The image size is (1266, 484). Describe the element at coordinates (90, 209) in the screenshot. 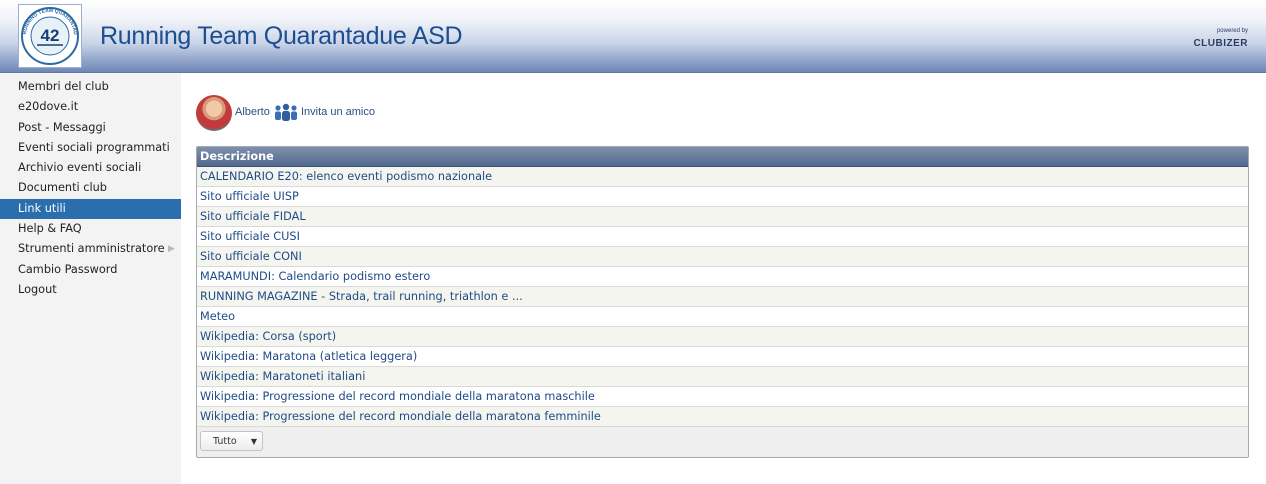

I see `sidebar-item-link-utili: Link utili` at that location.